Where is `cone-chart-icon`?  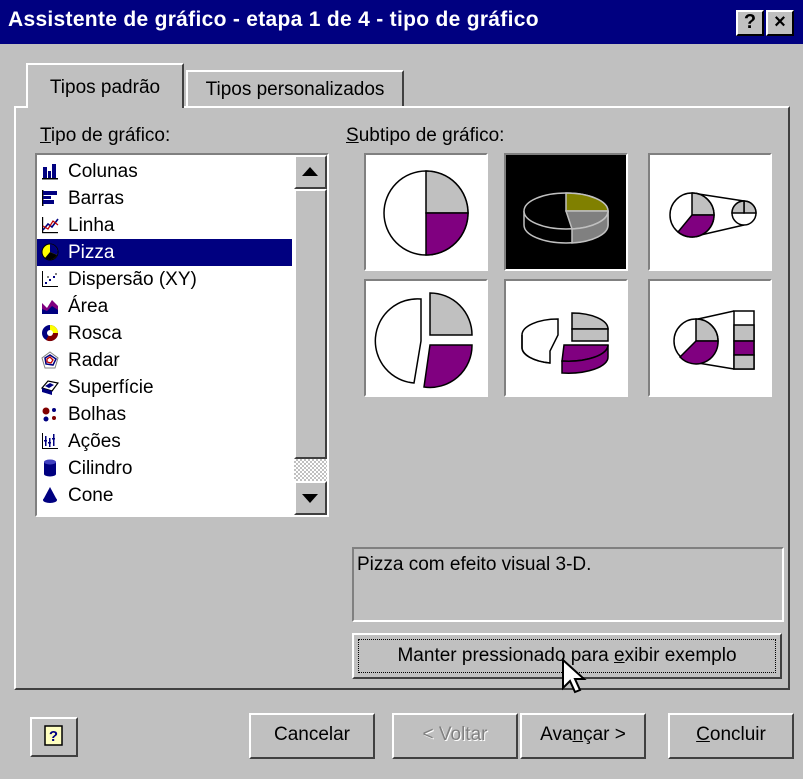 cone-chart-icon is located at coordinates (50, 495).